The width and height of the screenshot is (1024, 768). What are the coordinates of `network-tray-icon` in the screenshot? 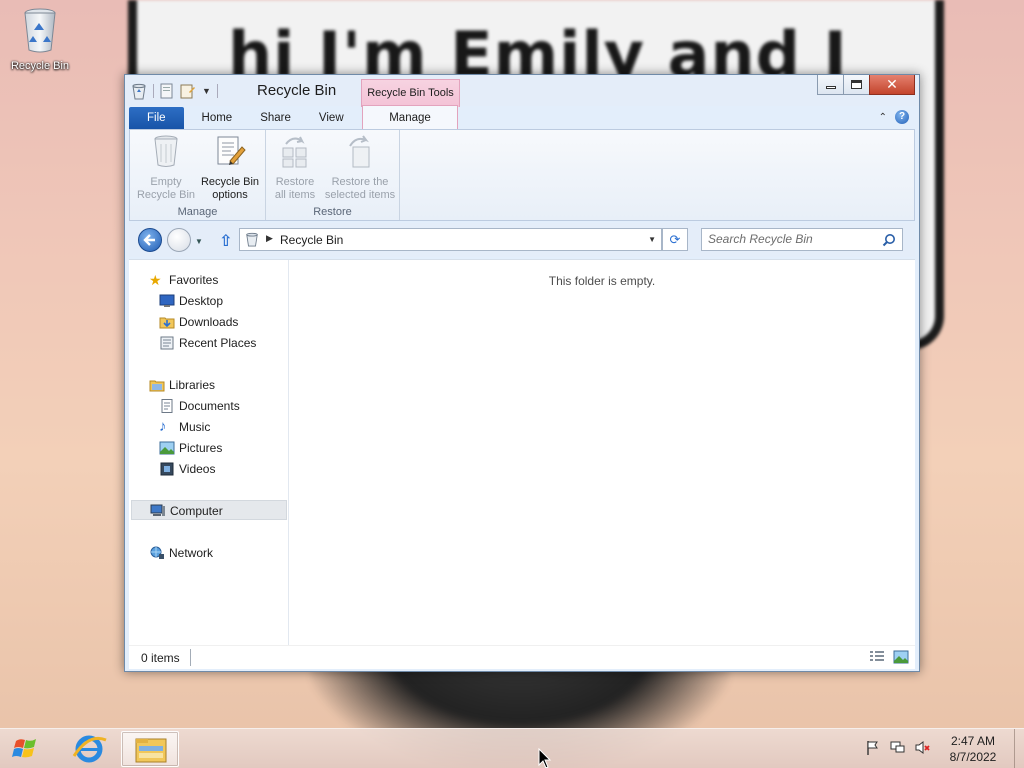 It's located at (897, 747).